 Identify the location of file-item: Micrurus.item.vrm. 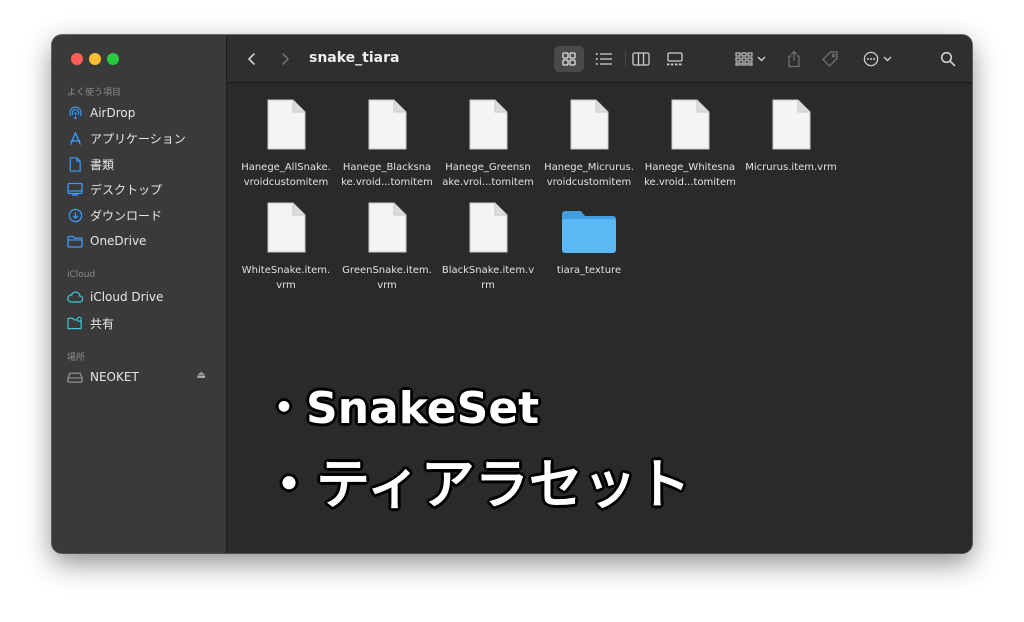
(791, 137).